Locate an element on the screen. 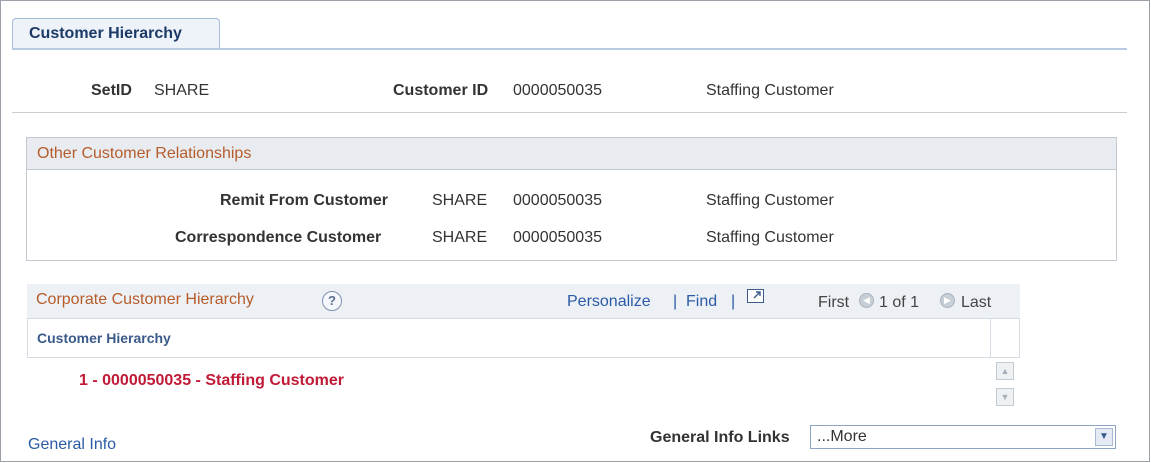  grid-column-header-scroll-cell is located at coordinates (1005, 338).